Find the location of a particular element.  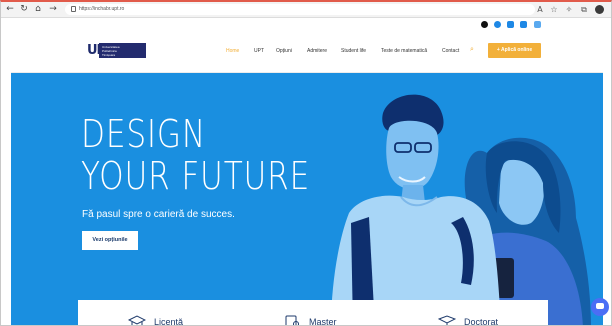

logo-mark: UP is located at coordinates (96, 50).